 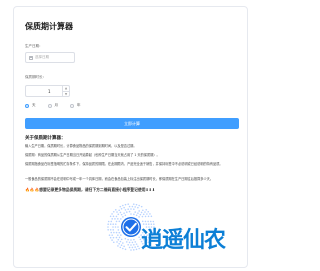 What do you see at coordinates (50, 57) in the screenshot?
I see `date-field: 选择日期` at bounding box center [50, 57].